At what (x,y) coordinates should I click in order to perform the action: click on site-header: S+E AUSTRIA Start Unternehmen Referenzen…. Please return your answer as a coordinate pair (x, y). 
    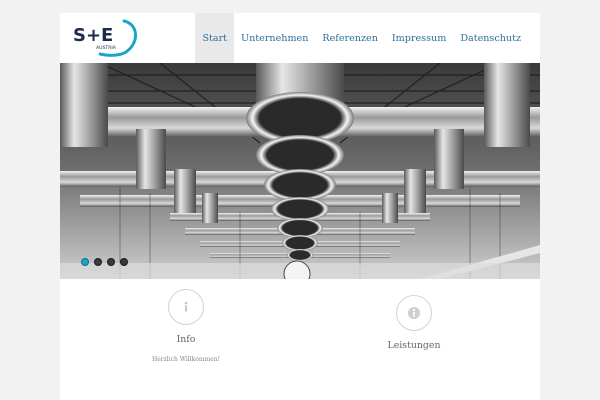
    Looking at the image, I should click on (300, 38).